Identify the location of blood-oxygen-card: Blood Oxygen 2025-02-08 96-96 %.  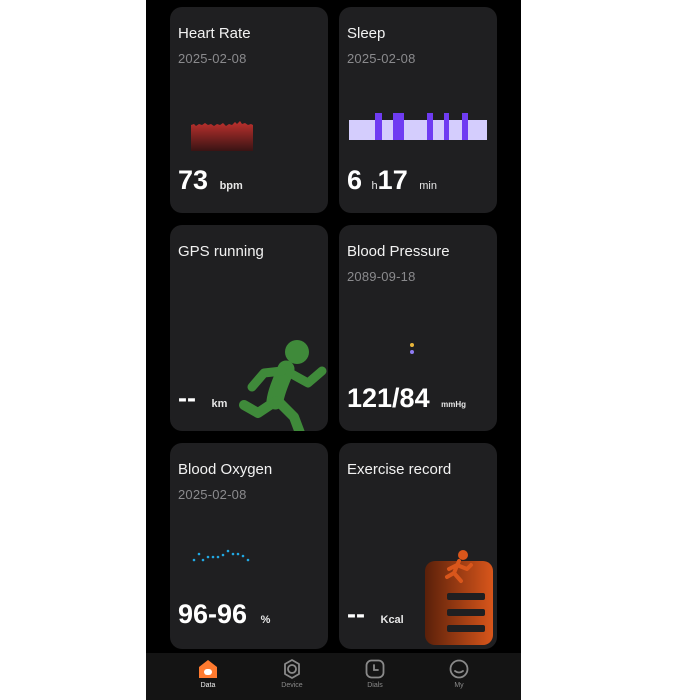
(249, 546).